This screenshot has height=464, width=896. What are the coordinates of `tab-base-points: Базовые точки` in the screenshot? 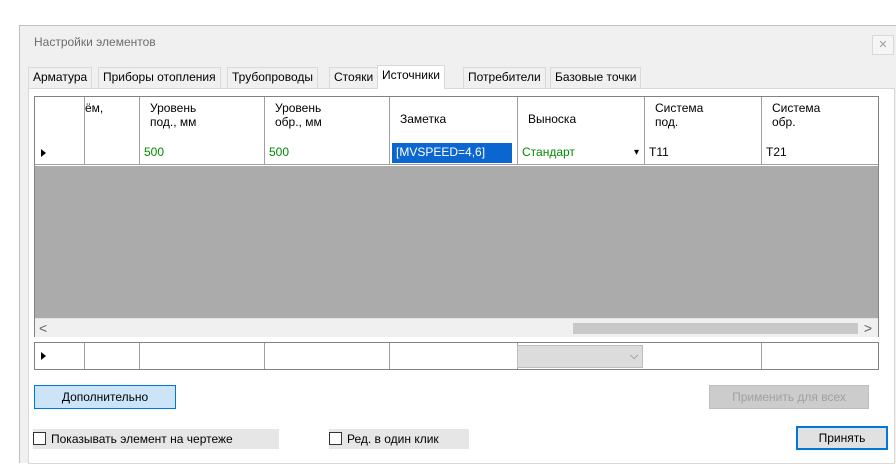 It's located at (596, 77).